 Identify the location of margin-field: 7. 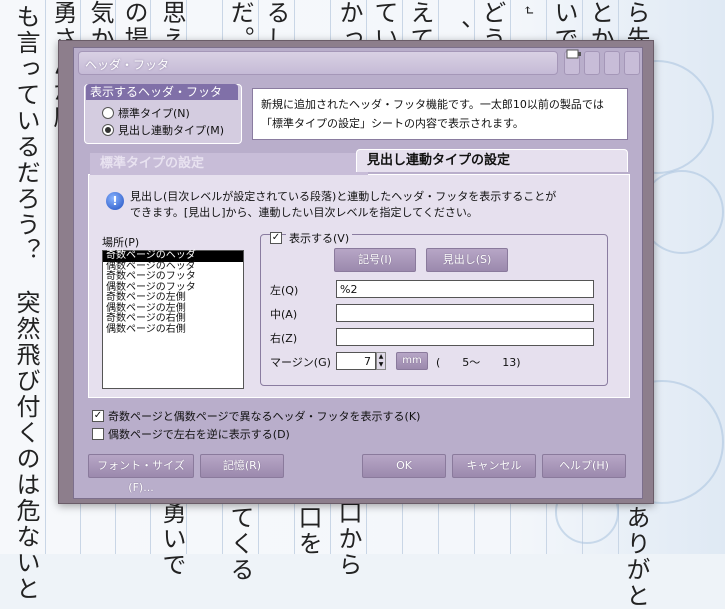
(356, 361).